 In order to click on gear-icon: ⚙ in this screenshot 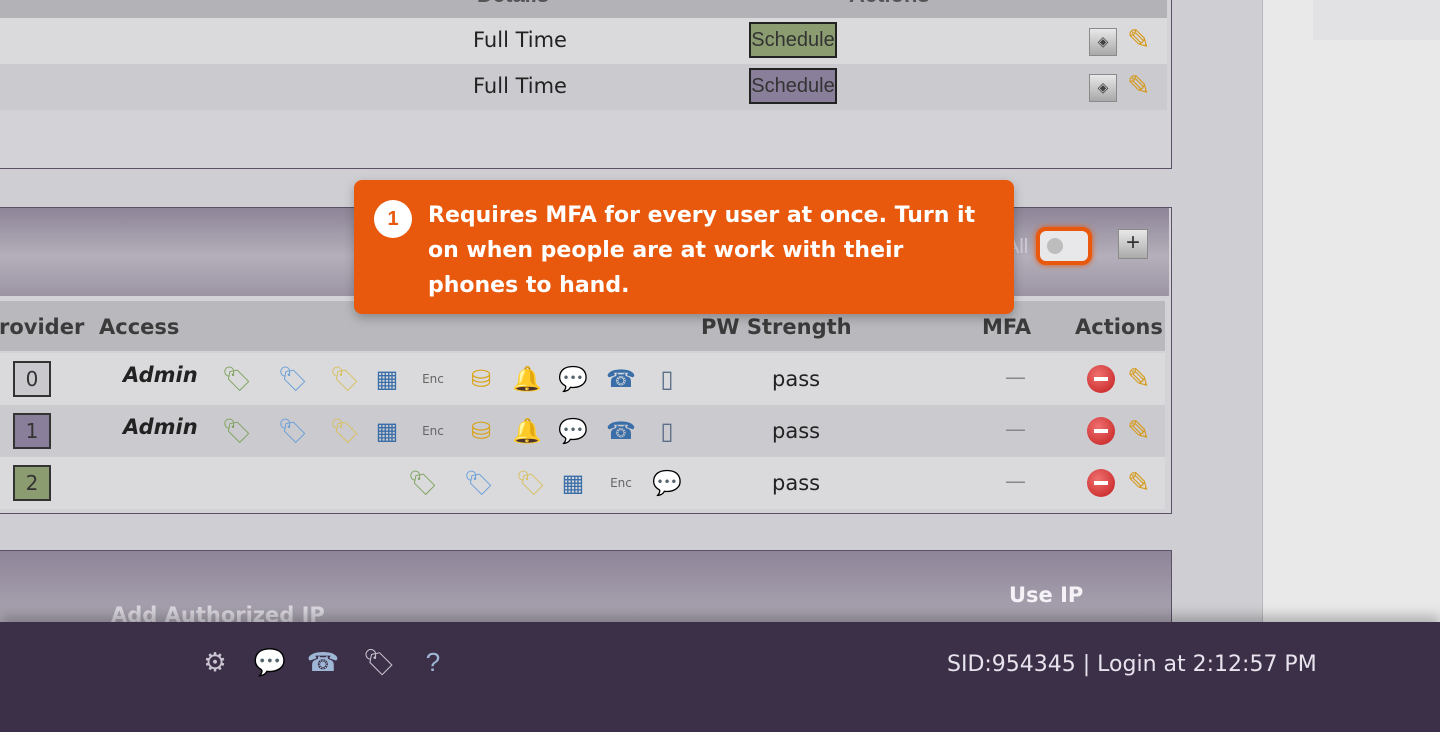, I will do `click(215, 662)`.